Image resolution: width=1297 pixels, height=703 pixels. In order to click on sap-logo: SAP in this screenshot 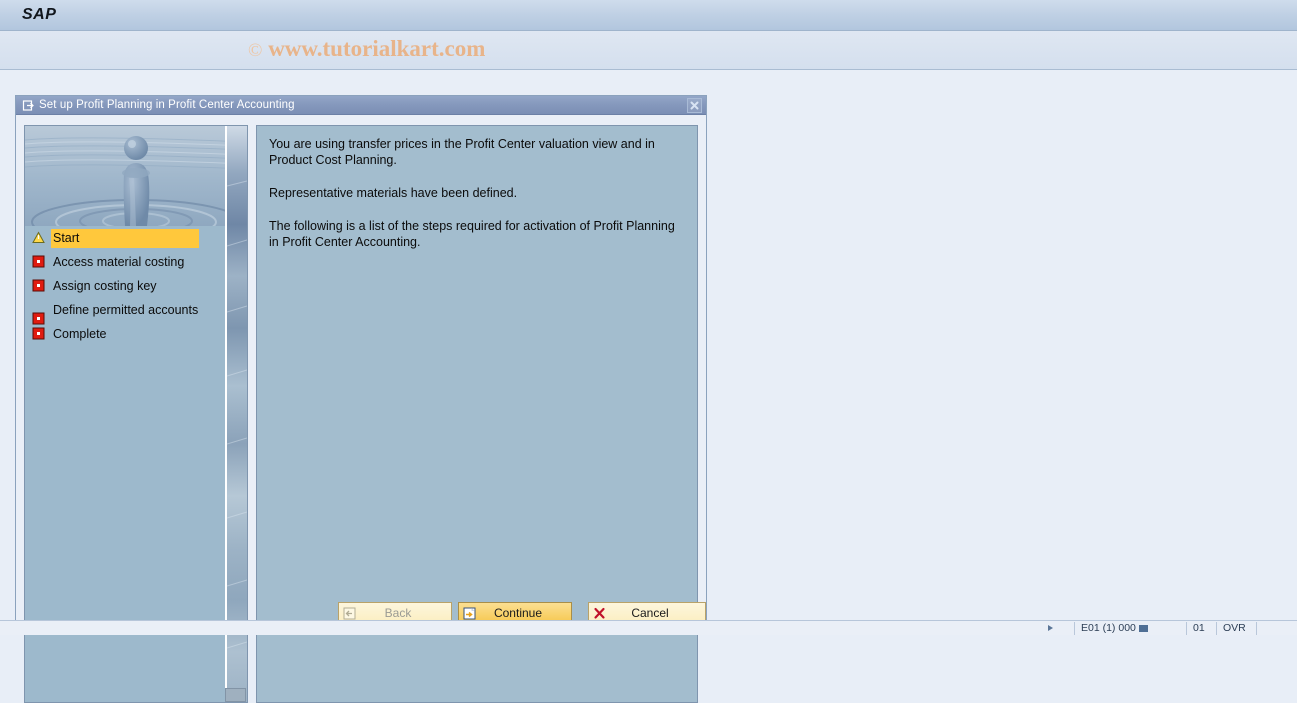, I will do `click(39, 14)`.